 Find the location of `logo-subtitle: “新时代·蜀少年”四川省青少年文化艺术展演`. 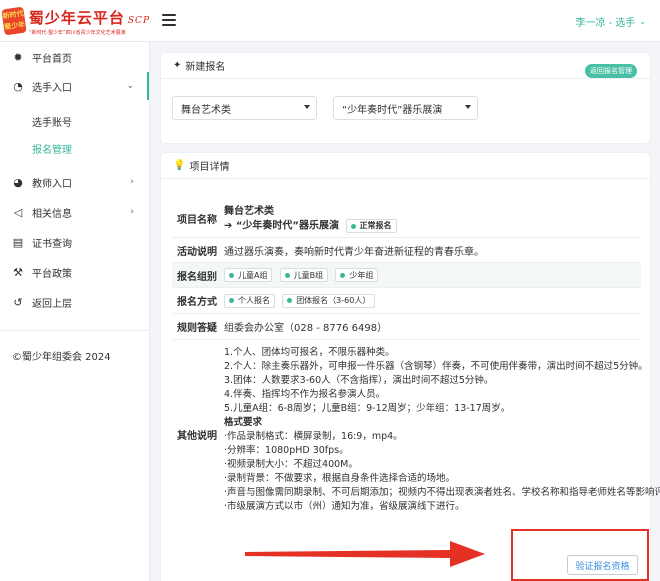

logo-subtitle: “新时代·蜀少年”四川省青少年文化艺术展演 is located at coordinates (77, 32).